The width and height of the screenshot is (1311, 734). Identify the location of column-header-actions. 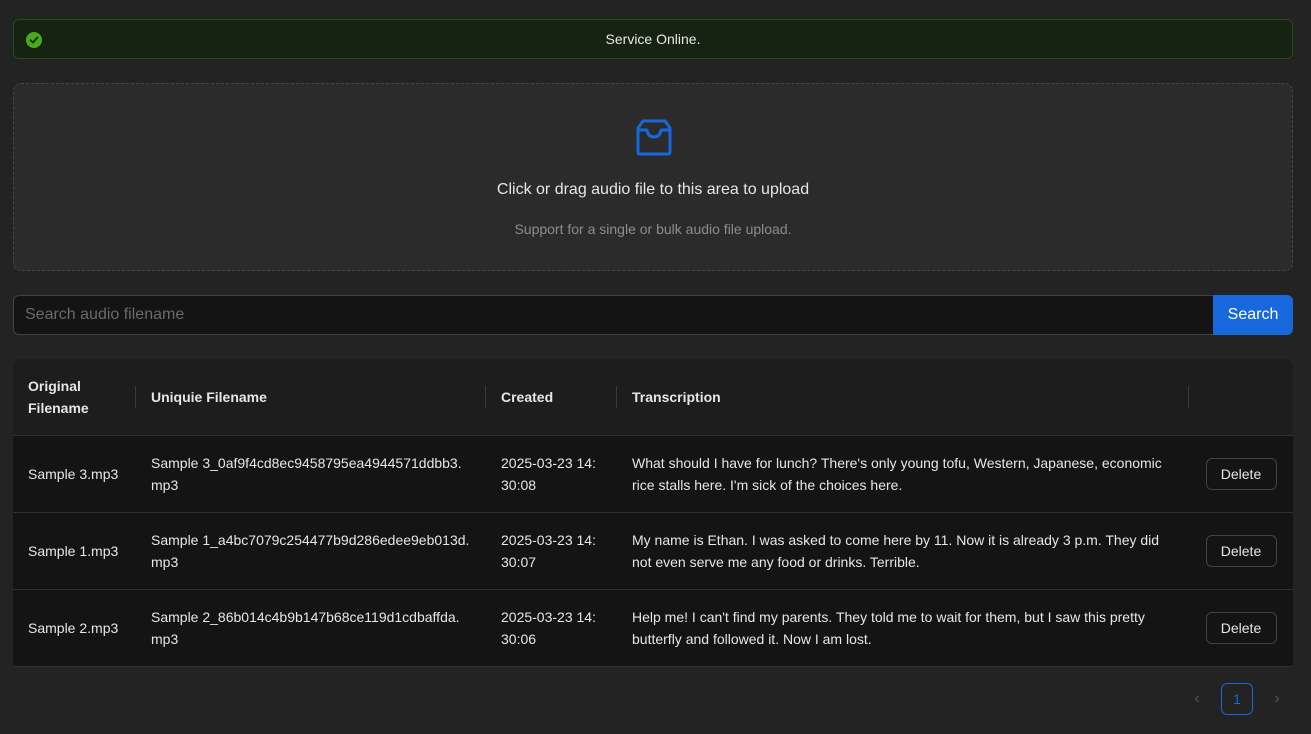
(1241, 397).